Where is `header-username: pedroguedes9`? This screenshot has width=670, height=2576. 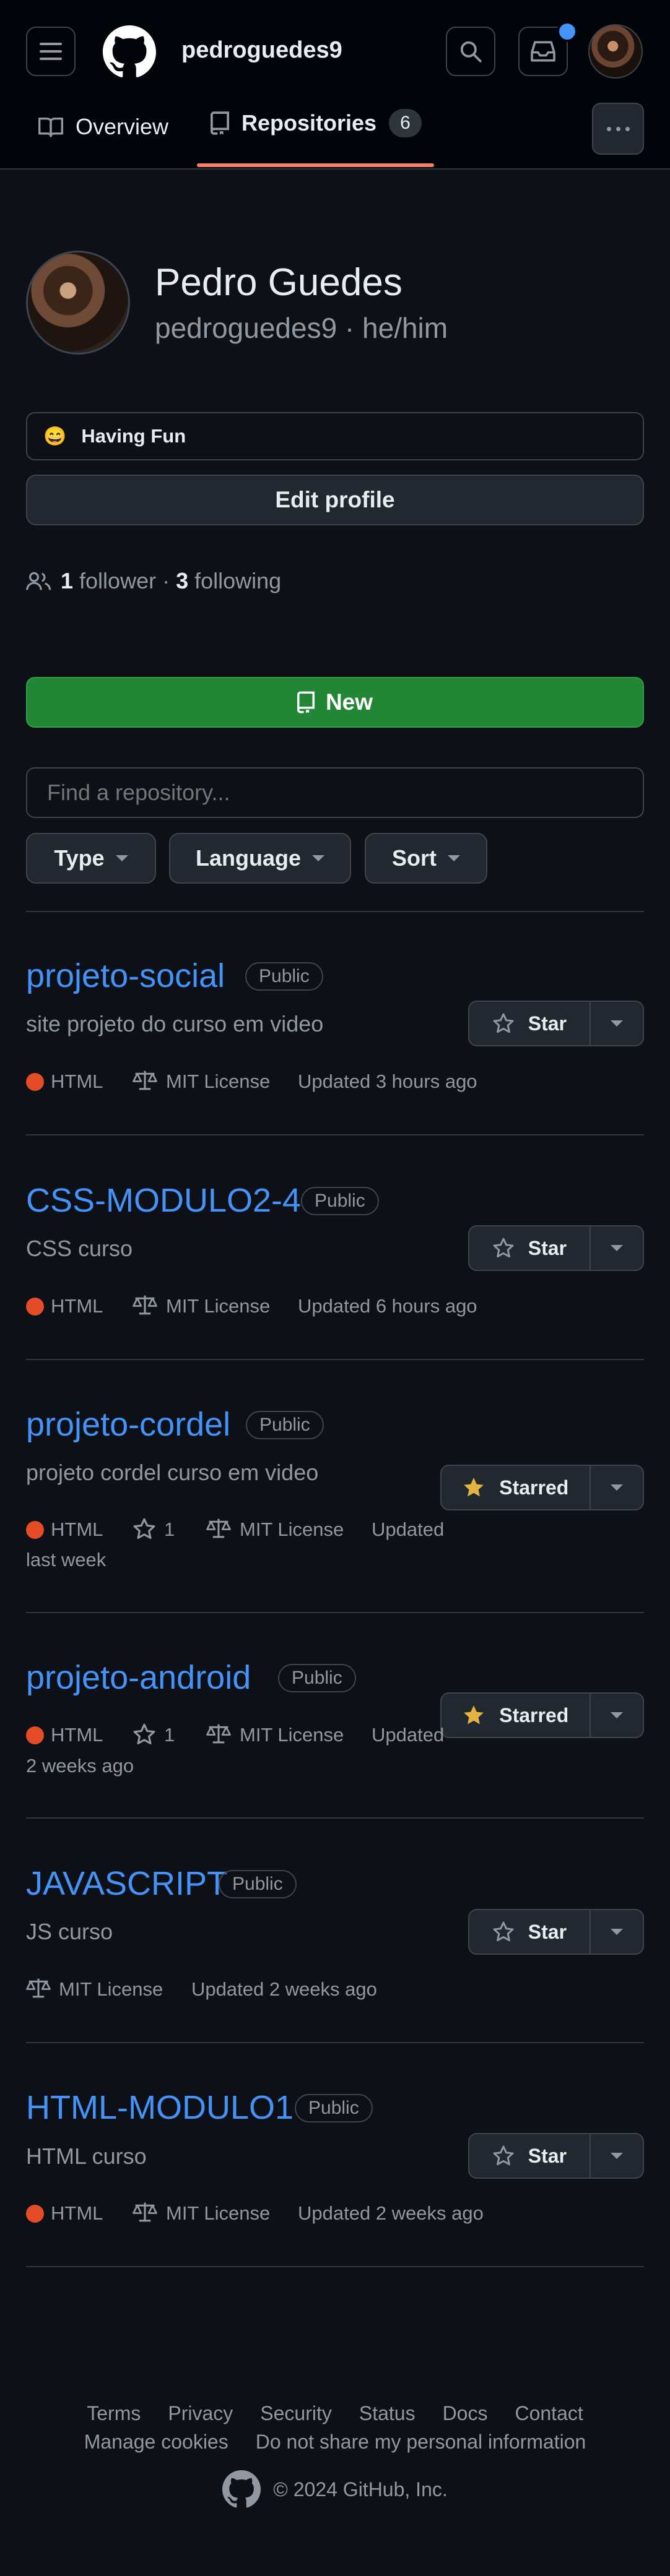 header-username: pedroguedes9 is located at coordinates (261, 50).